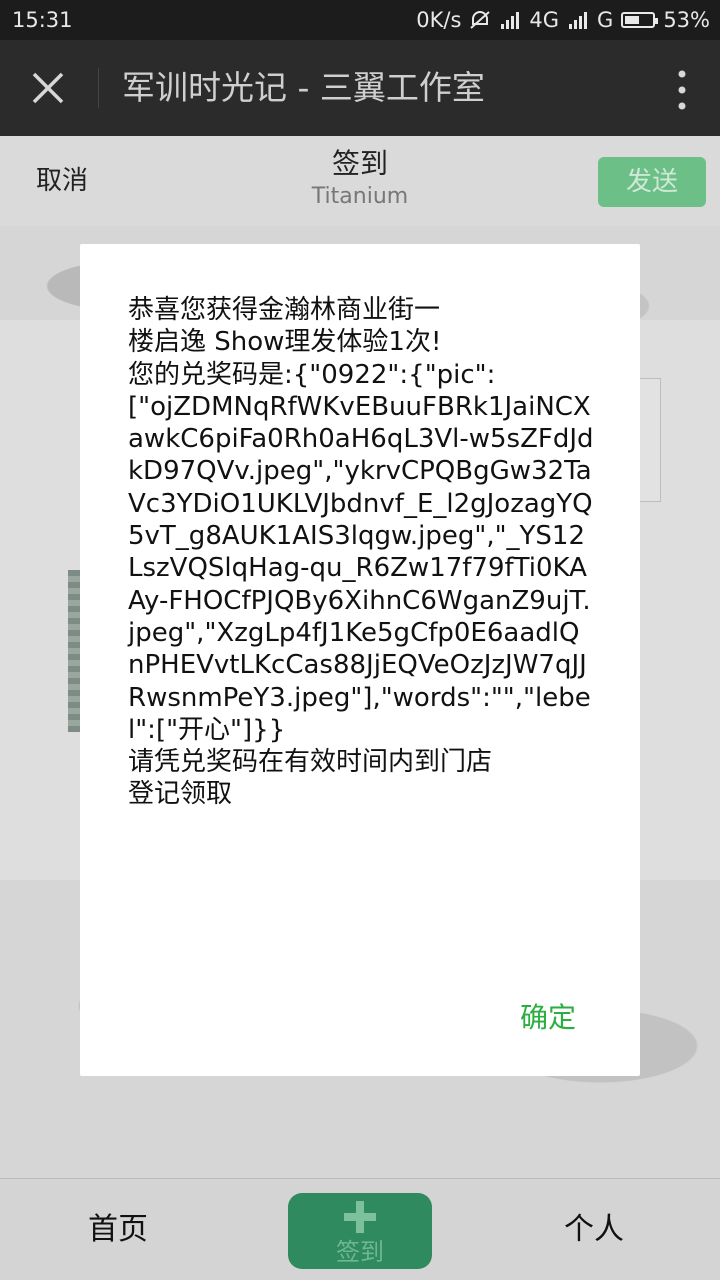  I want to click on battery-icon, so click(640, 20).